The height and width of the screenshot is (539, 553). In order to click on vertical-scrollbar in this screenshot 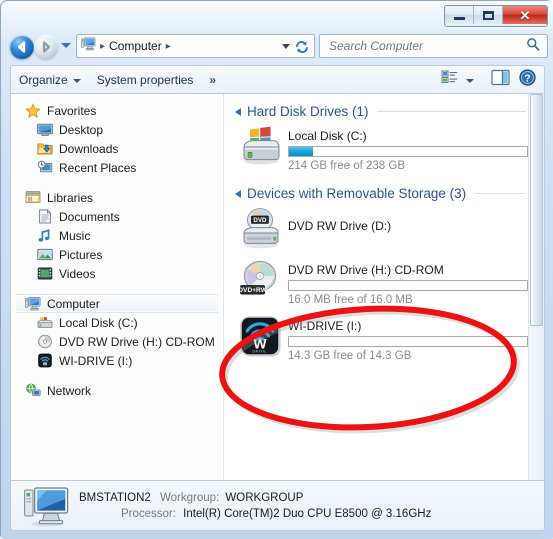, I will do `click(536, 287)`.